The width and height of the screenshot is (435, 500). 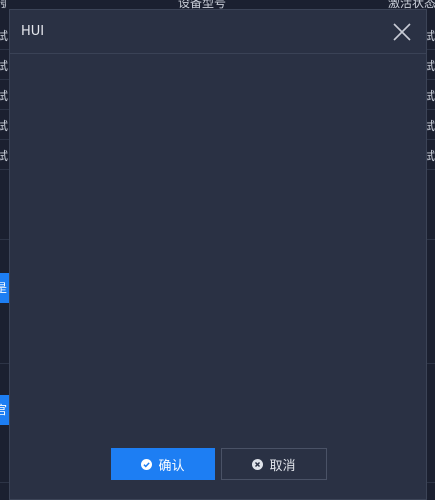 What do you see at coordinates (282, 466) in the screenshot?
I see `cancel-label: 取消` at bounding box center [282, 466].